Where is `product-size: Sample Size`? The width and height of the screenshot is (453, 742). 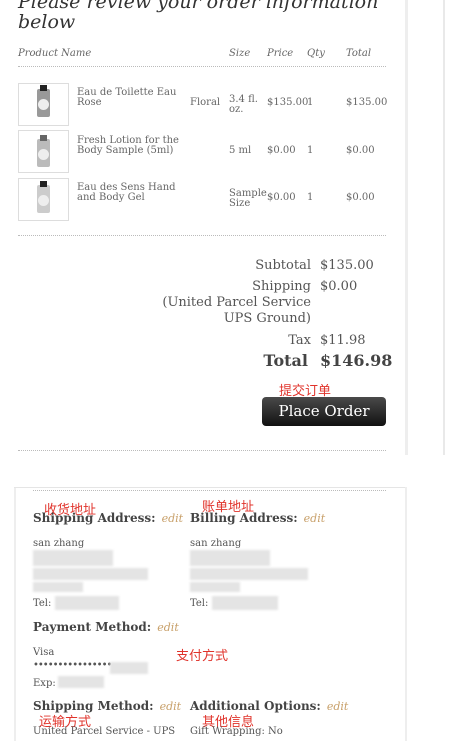 product-size: Sample Size is located at coordinates (248, 198).